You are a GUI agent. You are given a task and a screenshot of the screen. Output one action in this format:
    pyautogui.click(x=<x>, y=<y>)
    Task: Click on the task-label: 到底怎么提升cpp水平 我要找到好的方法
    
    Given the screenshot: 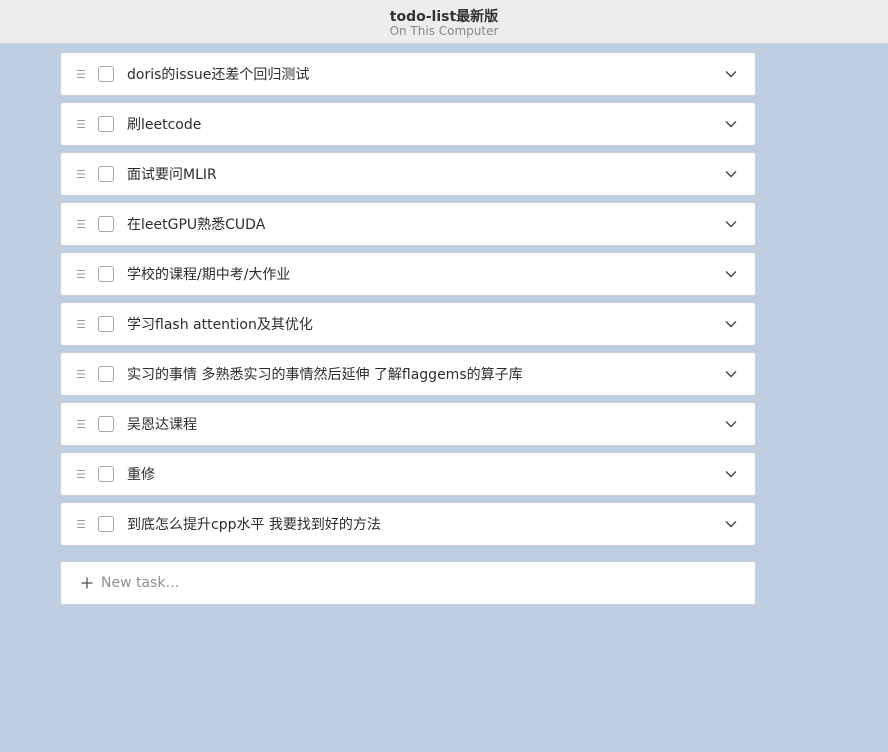 What is the action you would take?
    pyautogui.click(x=416, y=525)
    